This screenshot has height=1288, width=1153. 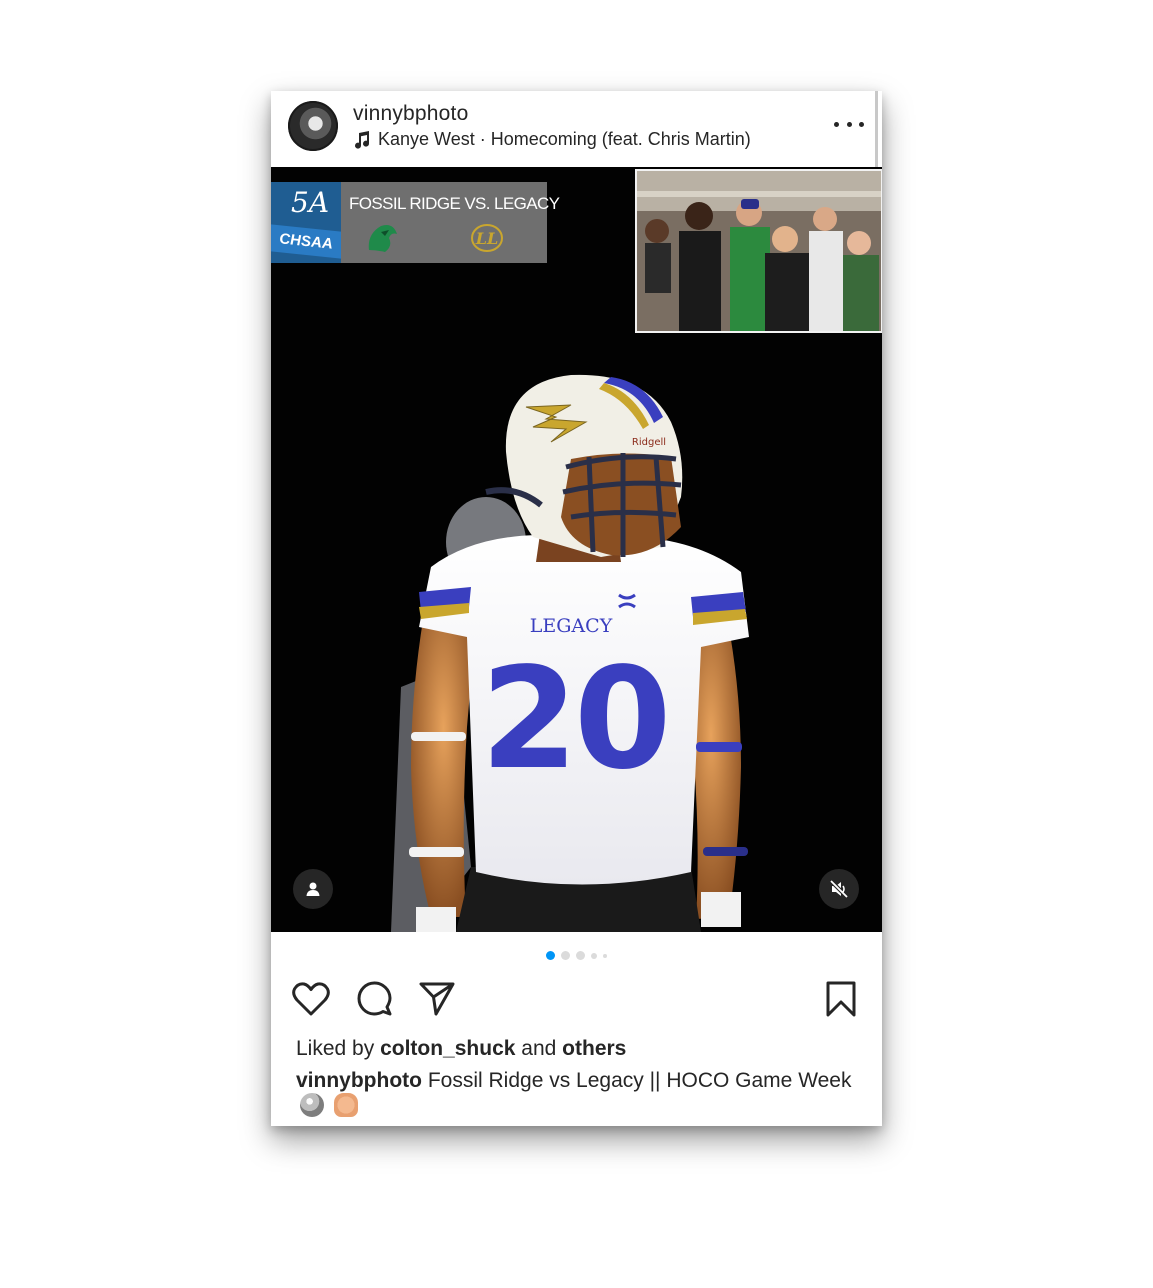 What do you see at coordinates (359, 1080) in the screenshot?
I see `caption-author: vinnybphoto` at bounding box center [359, 1080].